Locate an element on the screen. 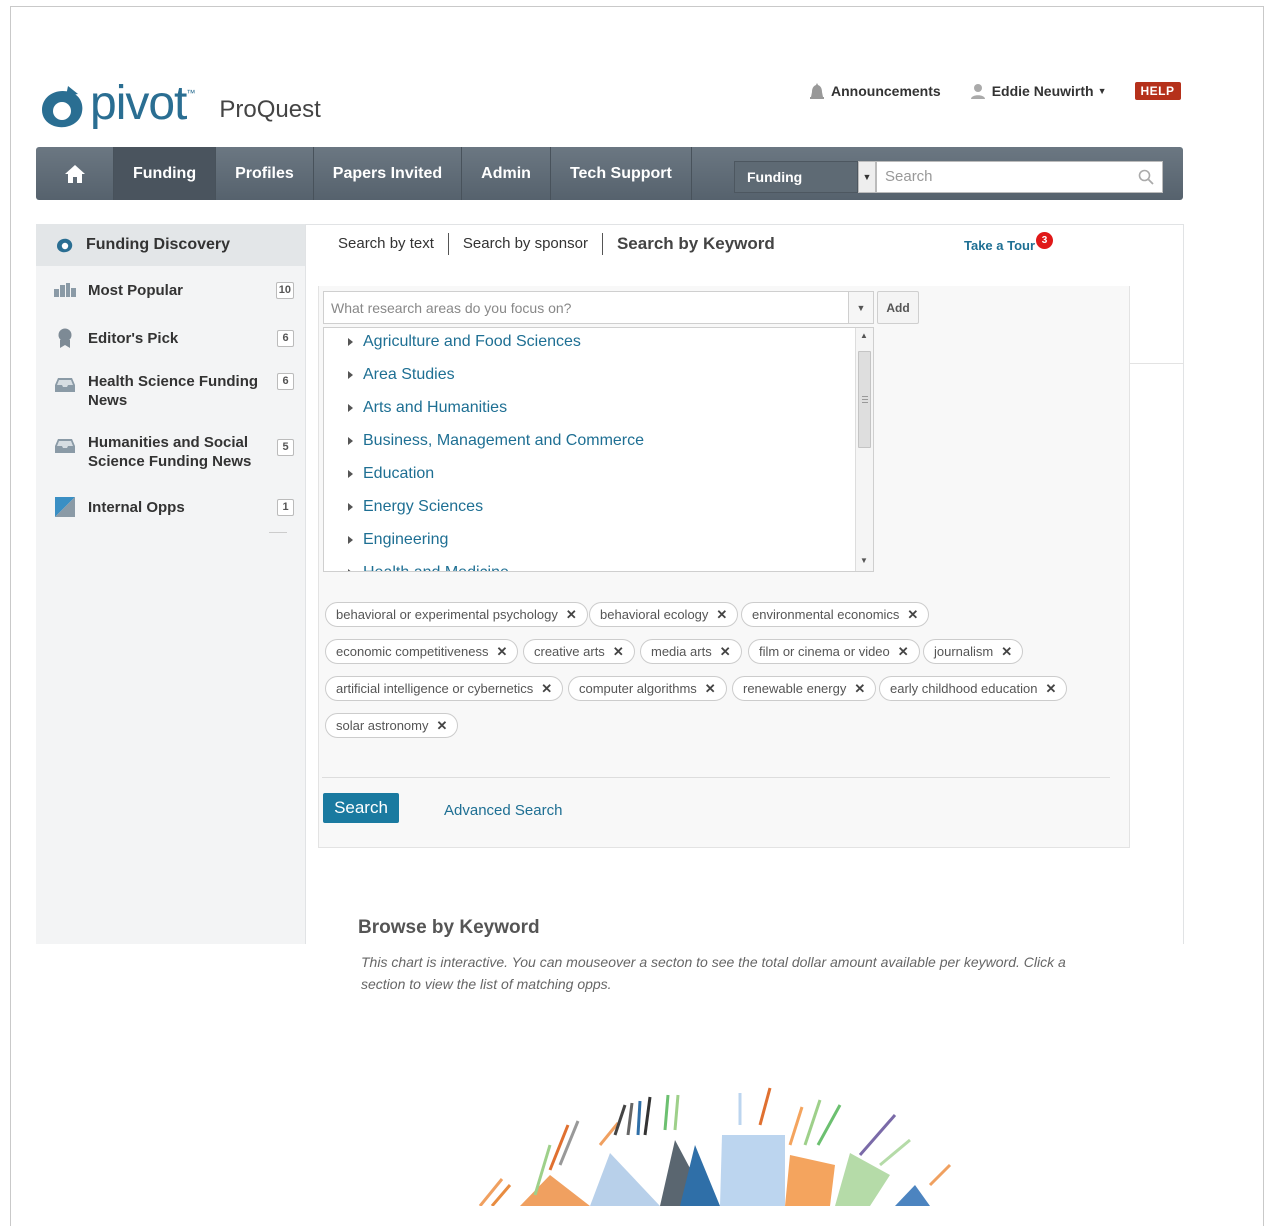 The height and width of the screenshot is (1226, 1268). keyword-dropdown-toggle: ▼ is located at coordinates (861, 307).